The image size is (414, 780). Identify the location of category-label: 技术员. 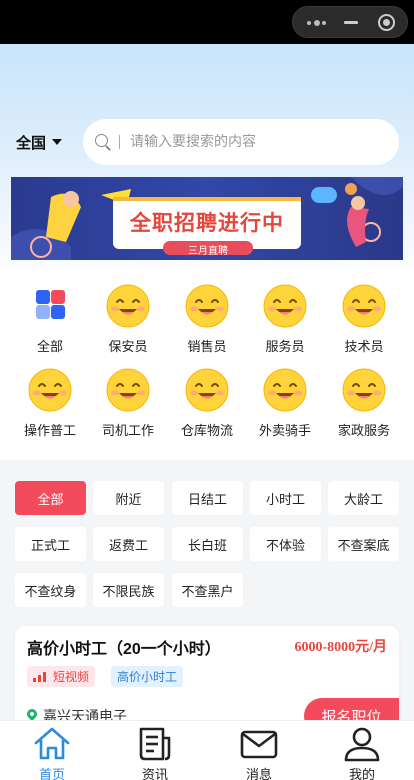
(364, 347).